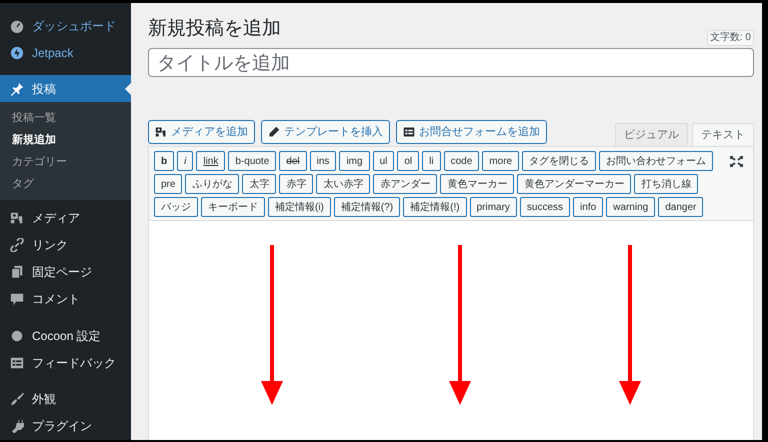 The height and width of the screenshot is (442, 768). I want to click on quicktag-button: ふりがな, so click(212, 184).